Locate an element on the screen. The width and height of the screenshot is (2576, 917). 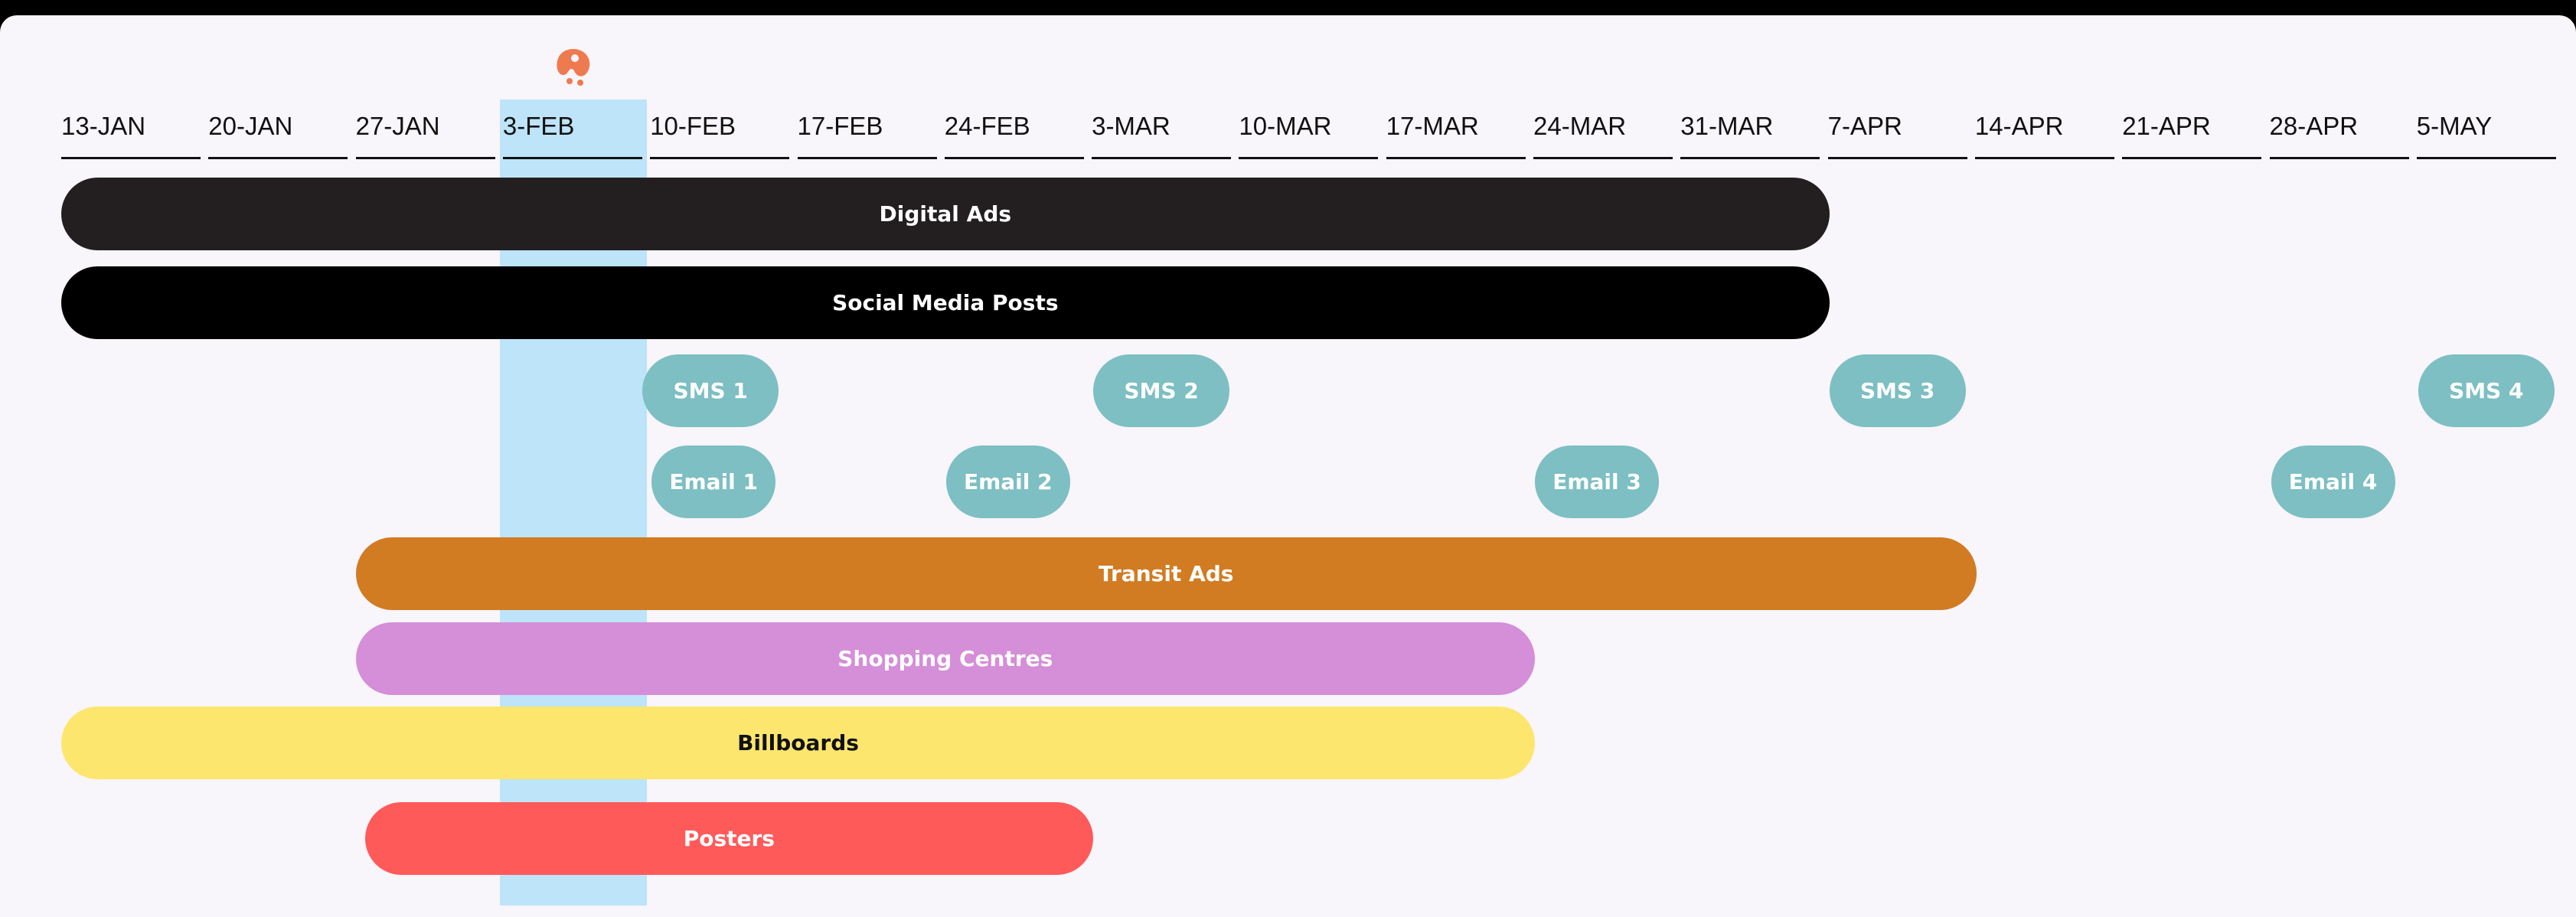
tick-label-17-mar: 17-MAR is located at coordinates (1432, 126).